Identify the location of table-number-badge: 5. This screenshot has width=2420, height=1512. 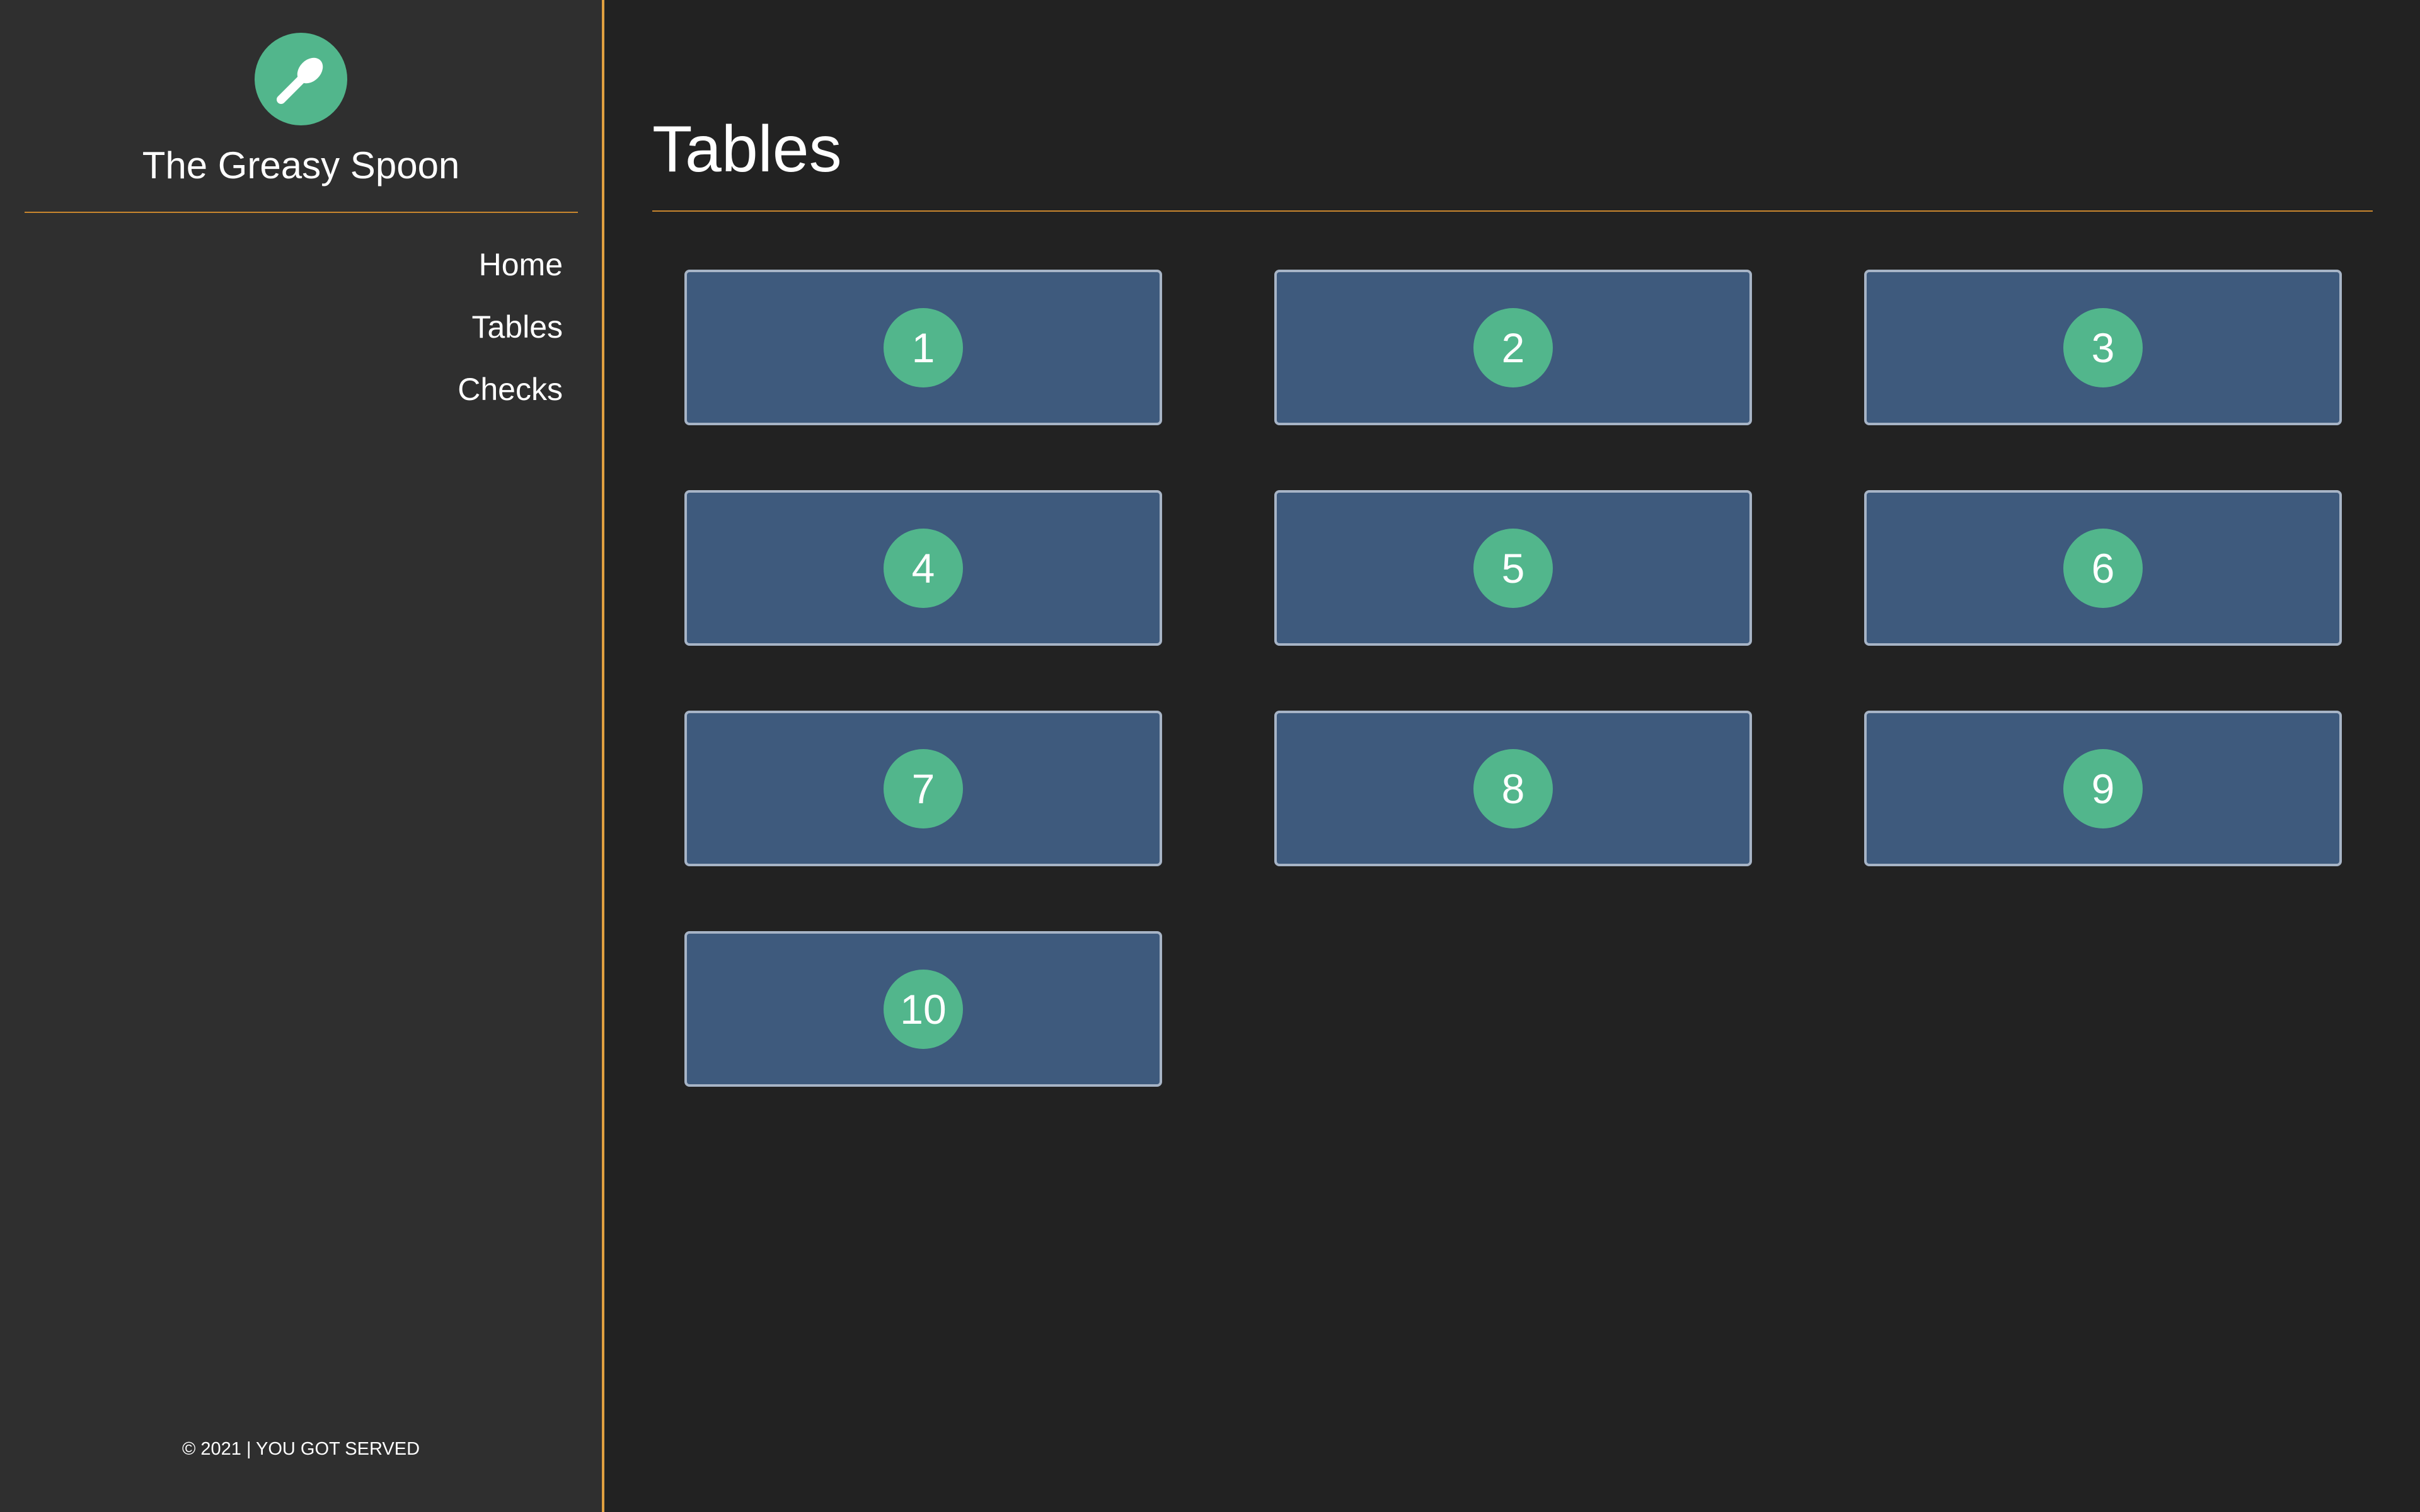
(1513, 568).